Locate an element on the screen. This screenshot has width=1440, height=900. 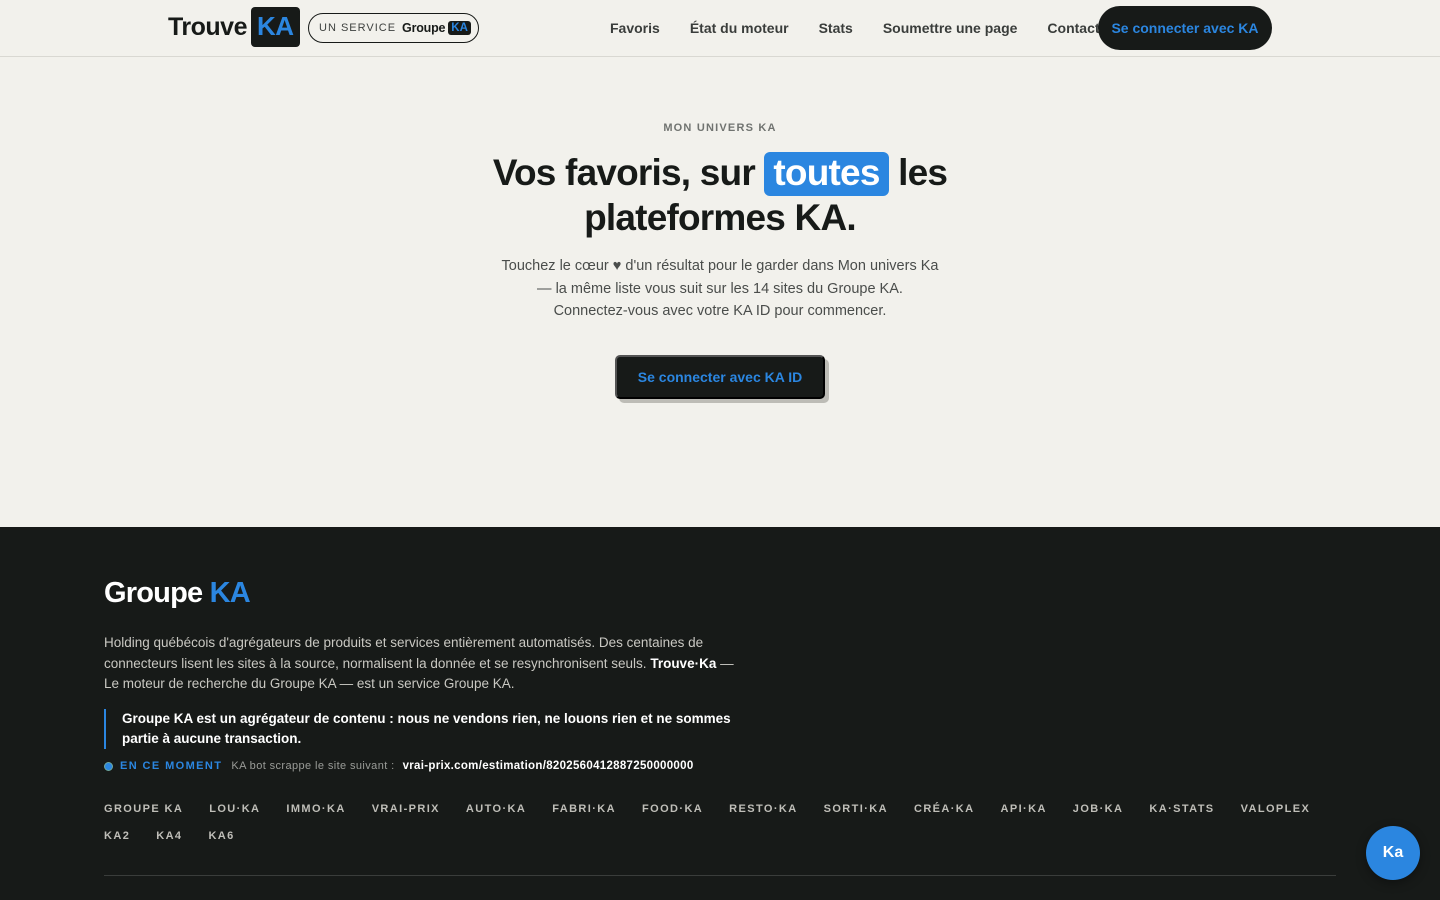
site-link-groupe-ka: GROUPE KA is located at coordinates (143, 809).